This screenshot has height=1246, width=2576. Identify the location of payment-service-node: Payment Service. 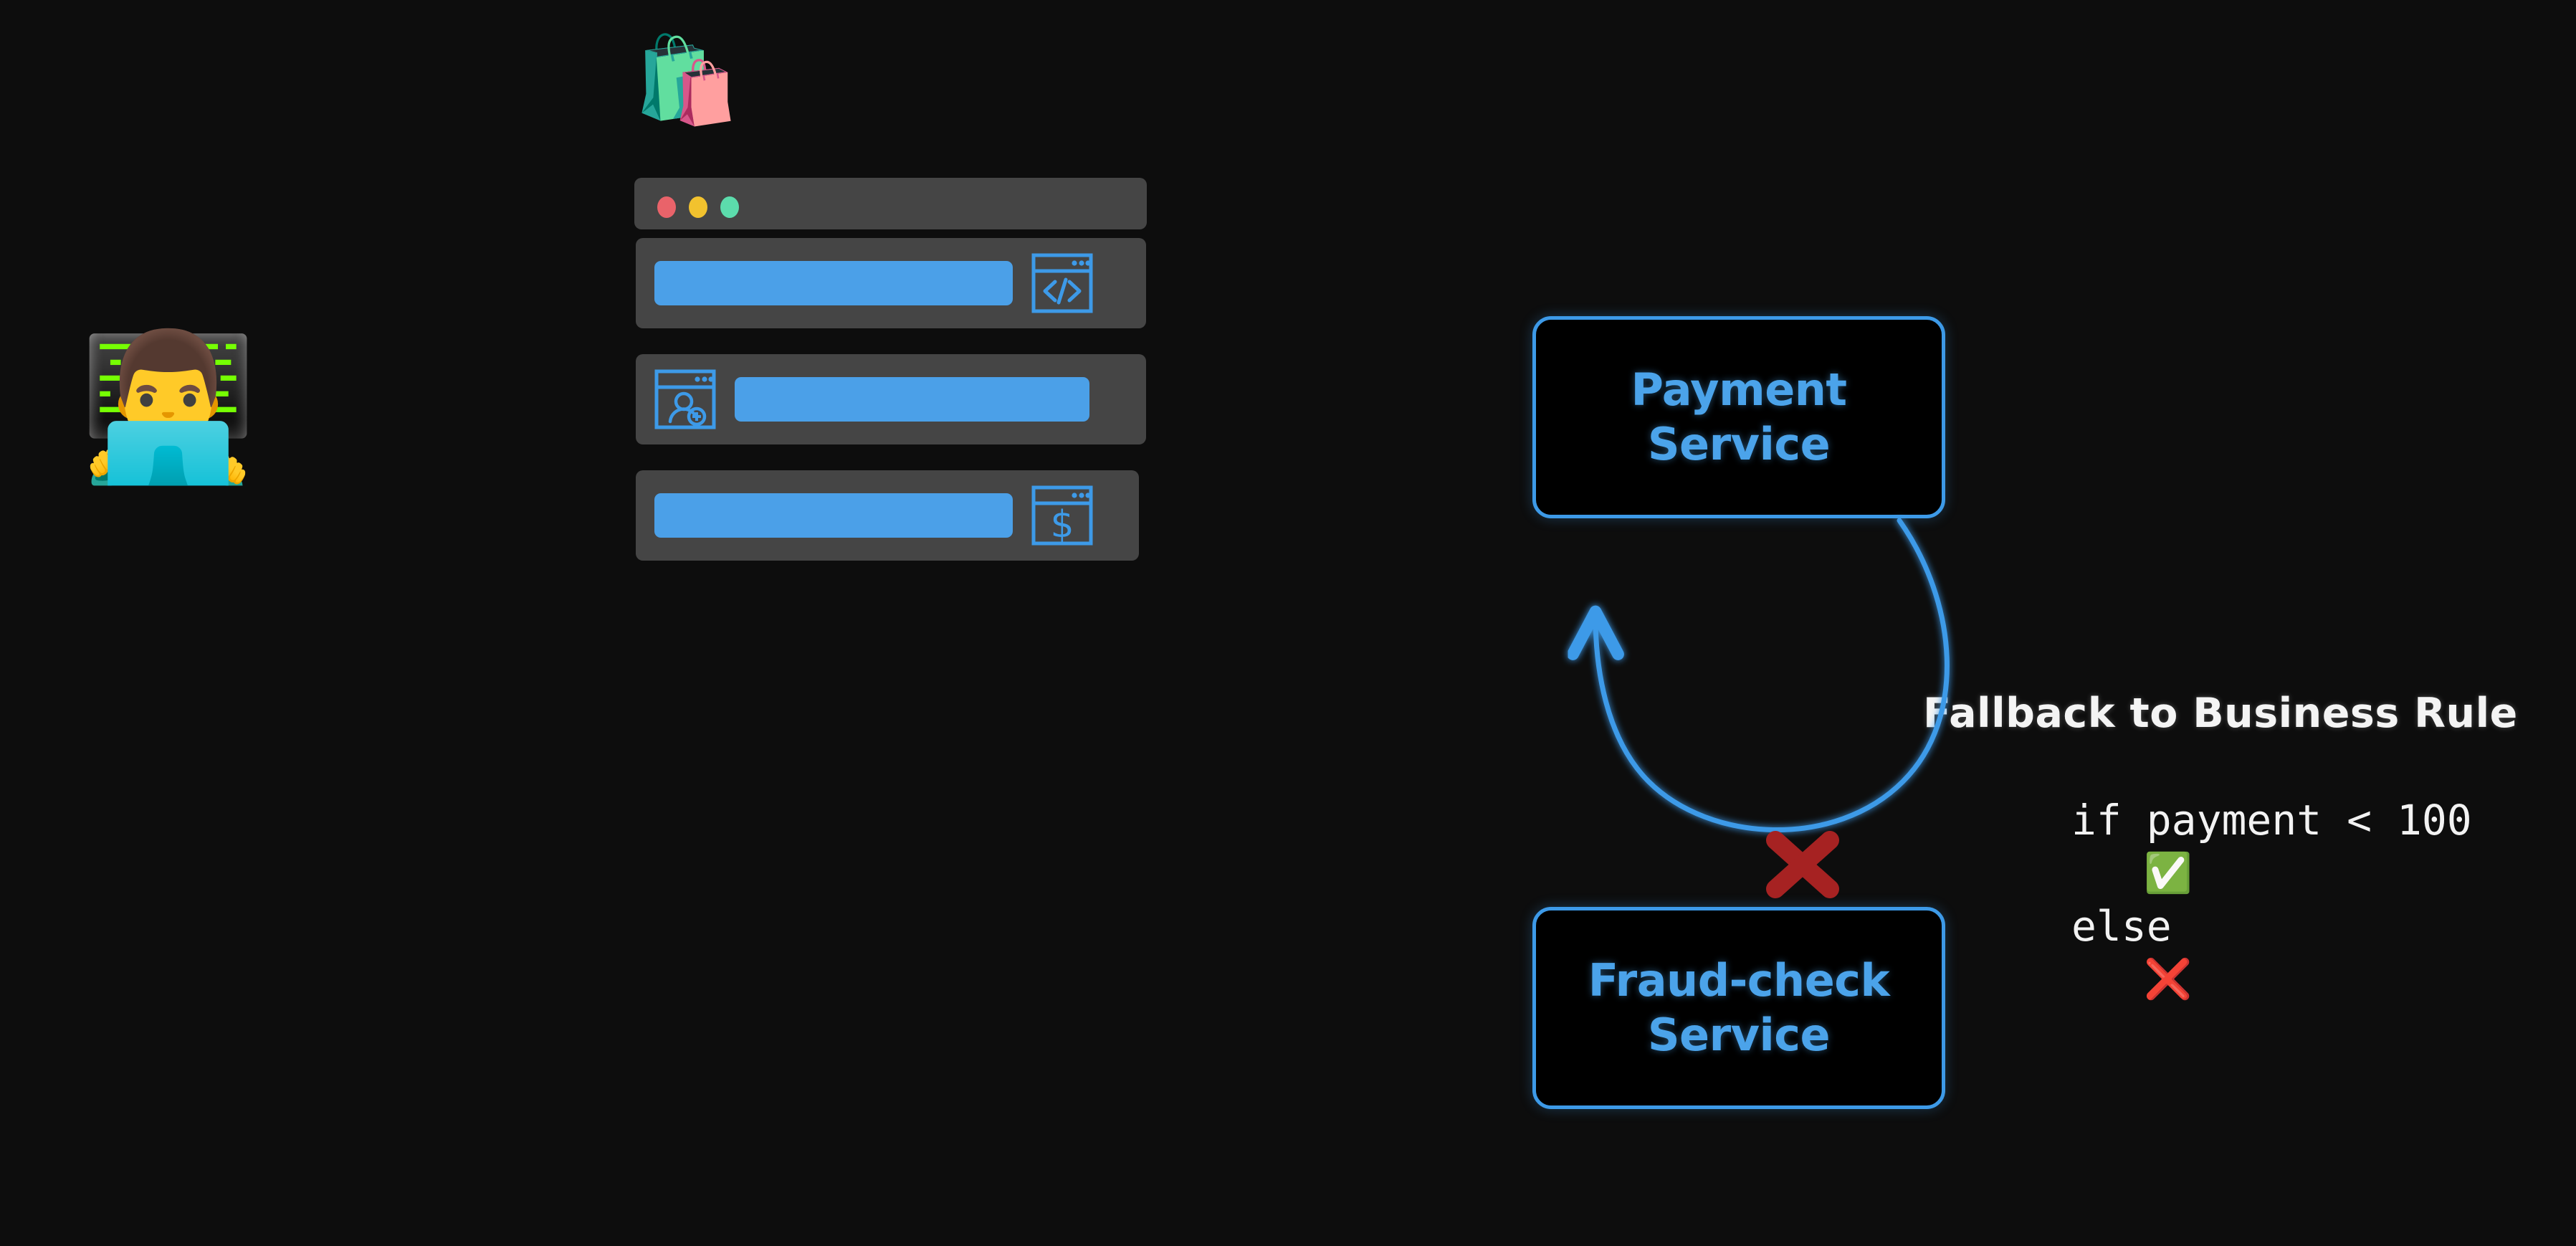
(1738, 417).